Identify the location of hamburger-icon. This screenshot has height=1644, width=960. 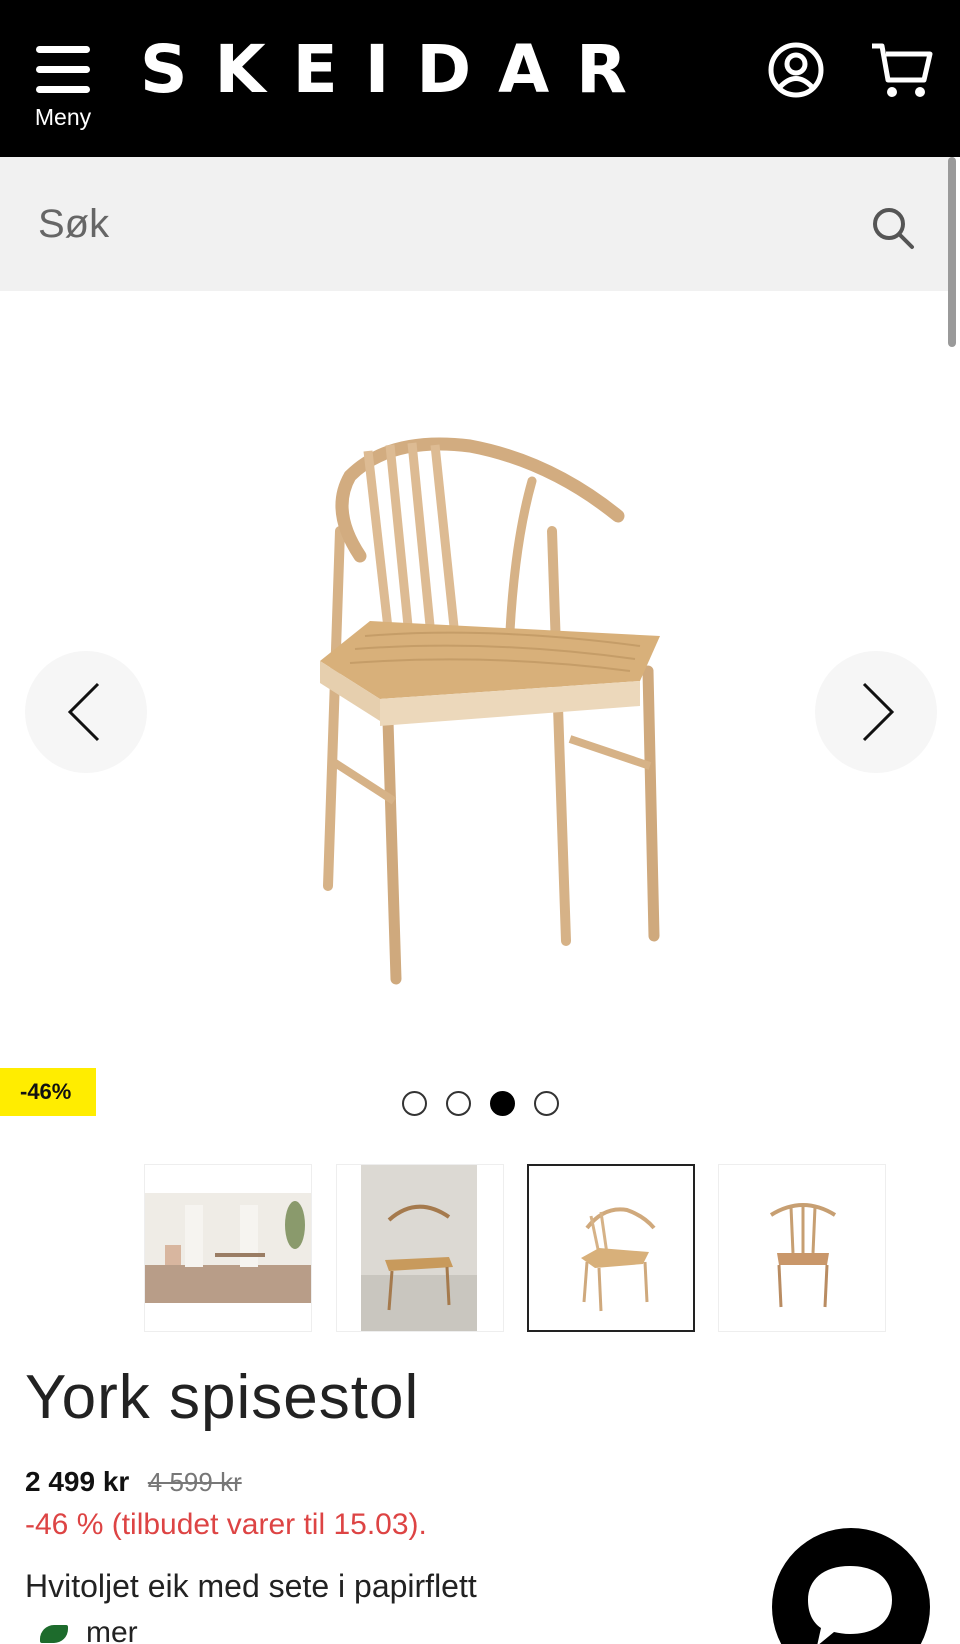
(63, 68).